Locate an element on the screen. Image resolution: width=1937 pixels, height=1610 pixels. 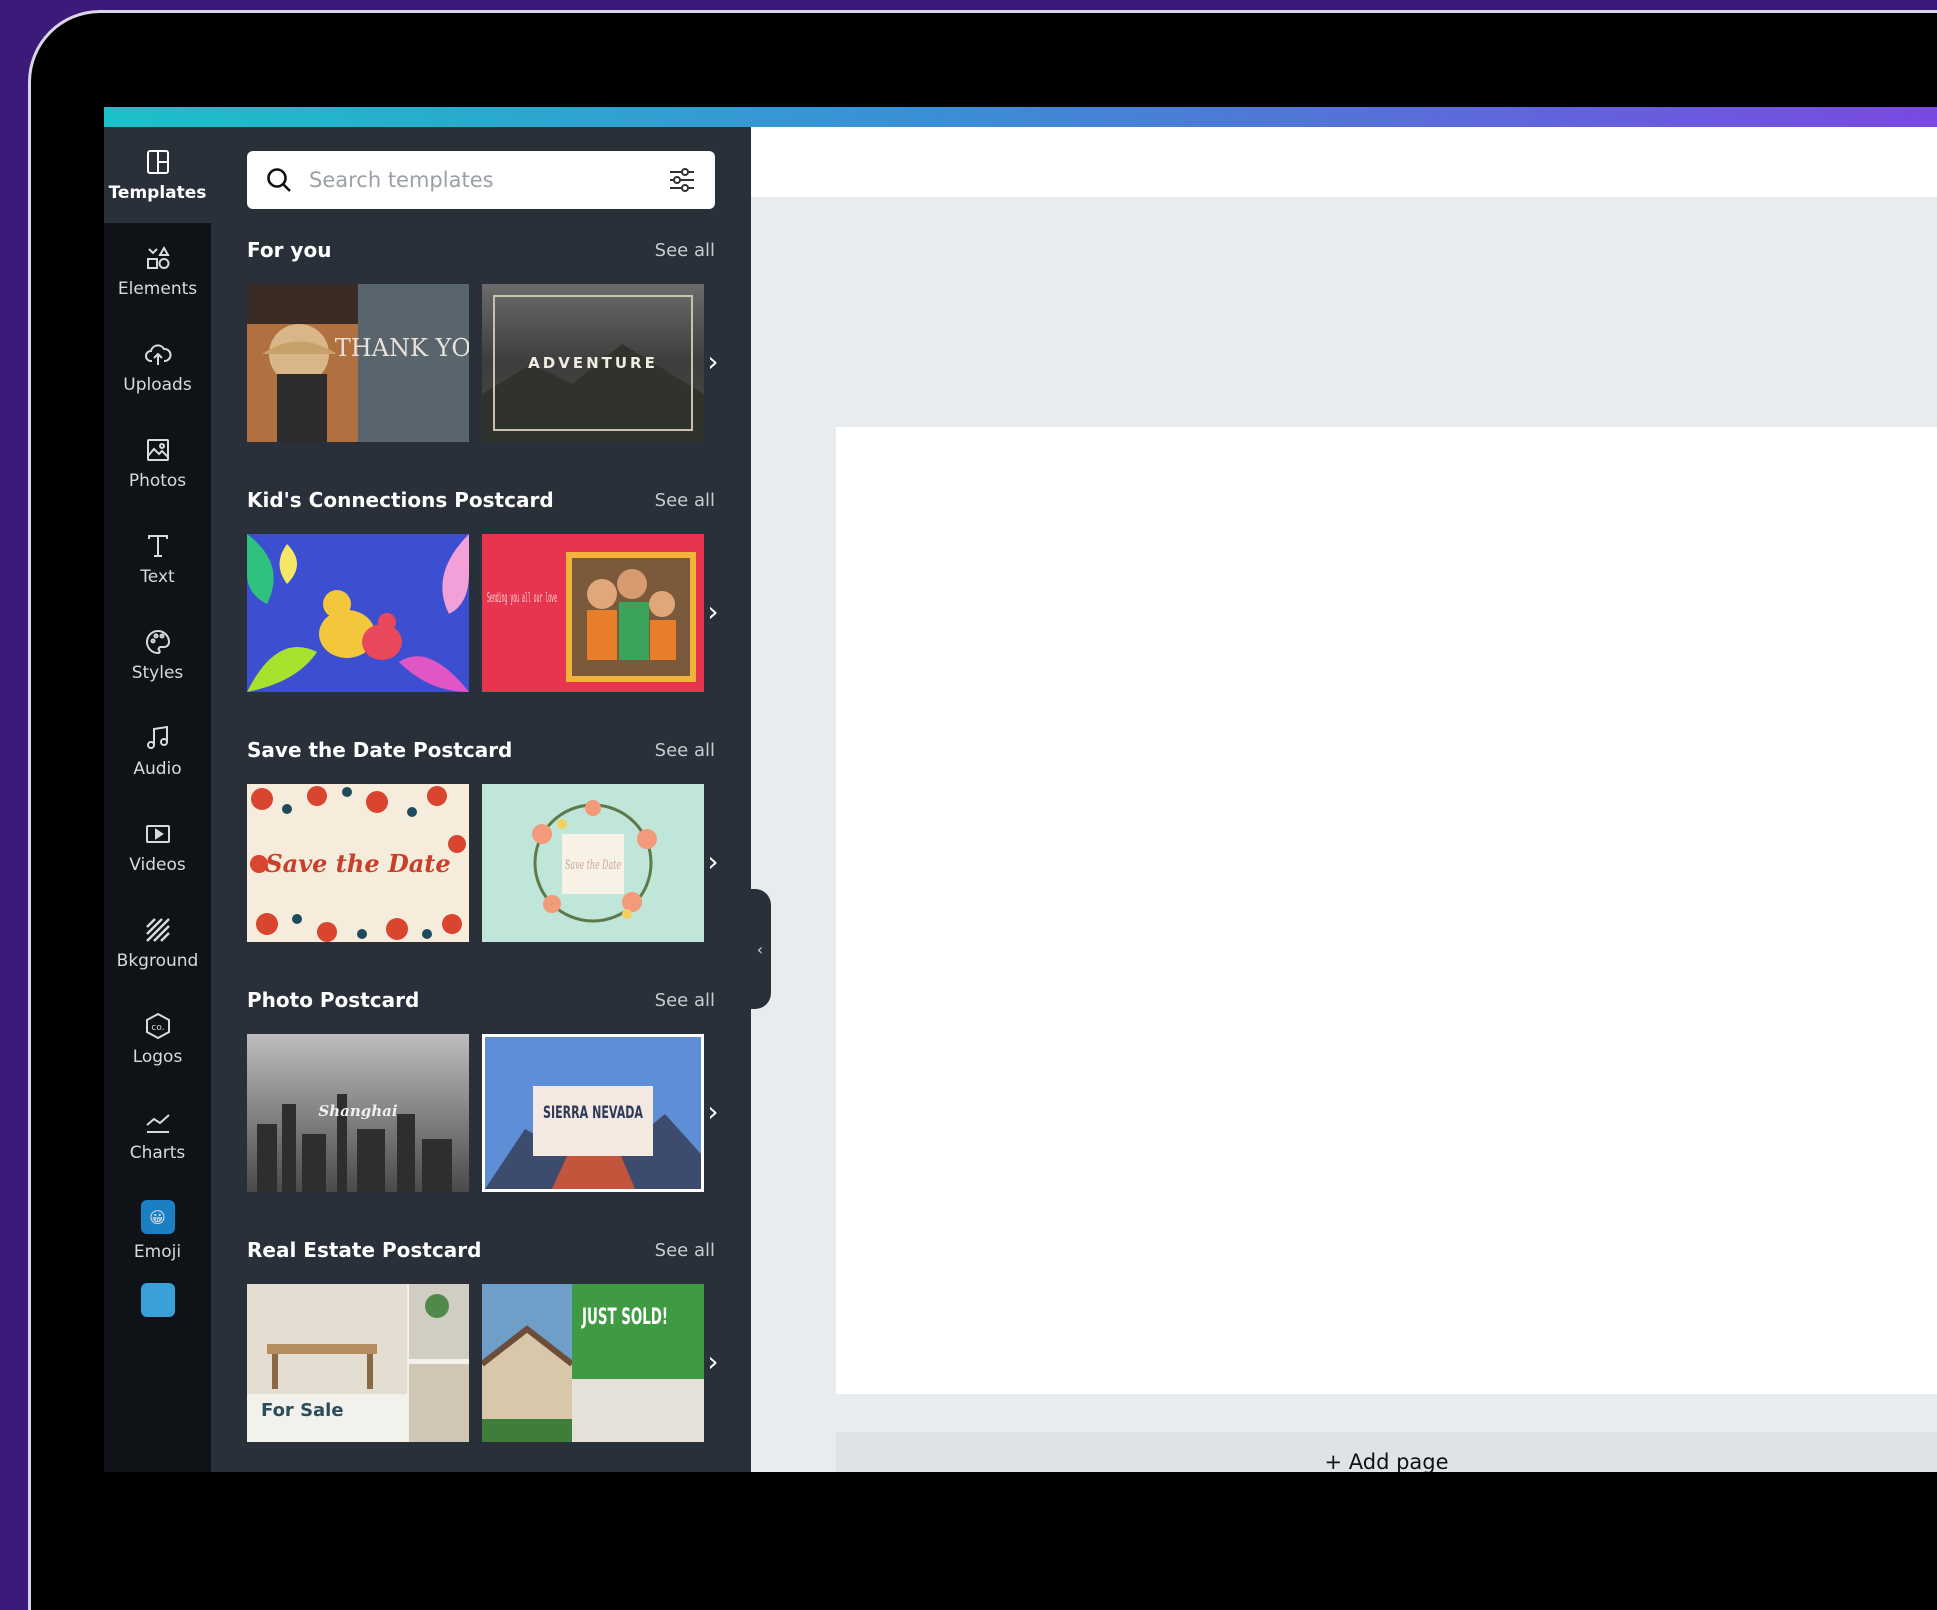
template-thumbnail: Sending you all our love is located at coordinates (593, 613).